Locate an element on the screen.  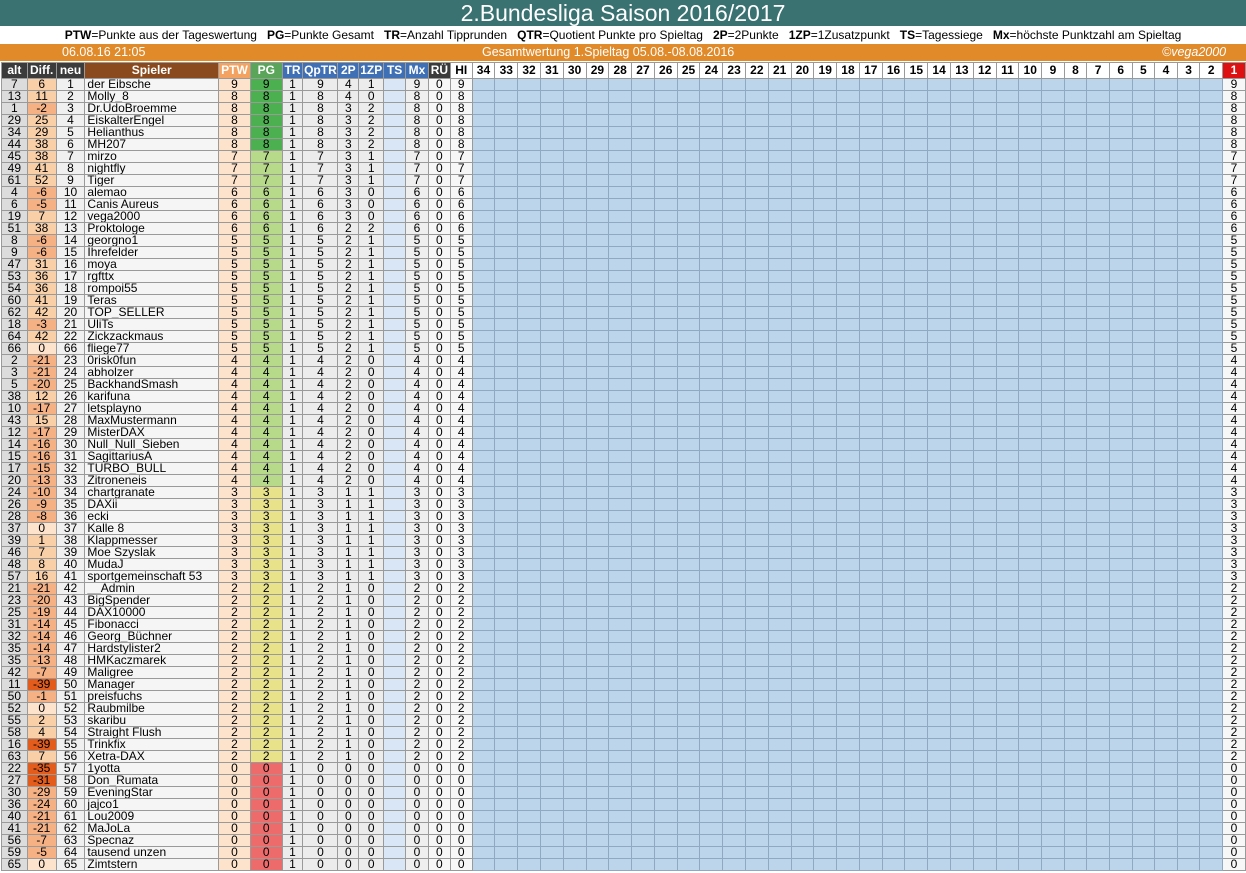
points-total-cell: 6 is located at coordinates (266, 228).